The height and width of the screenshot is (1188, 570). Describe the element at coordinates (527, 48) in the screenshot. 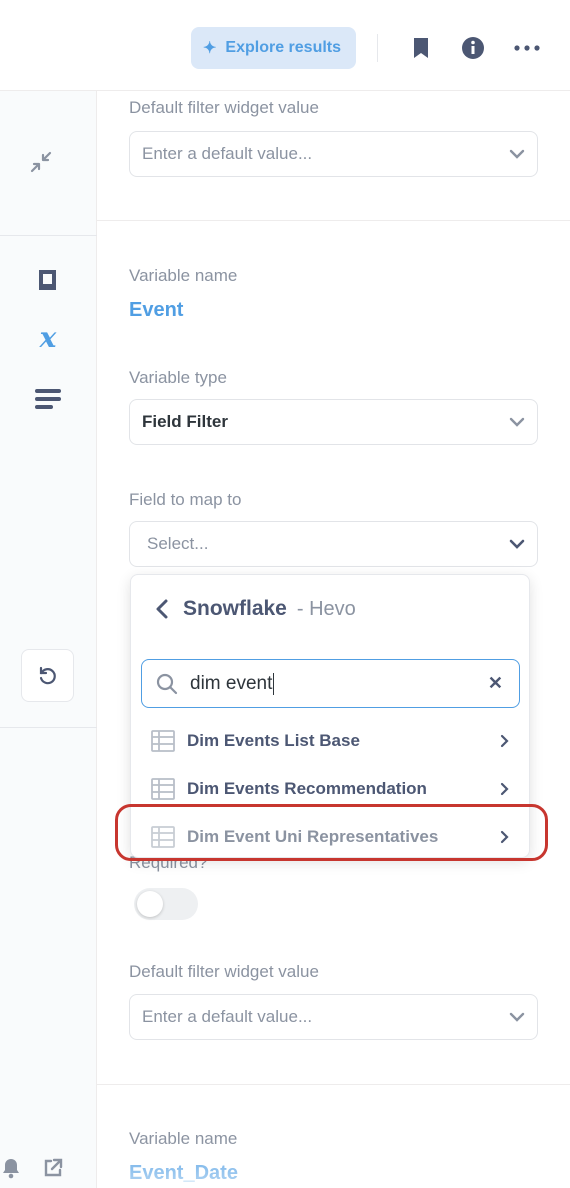

I see `more-icon` at that location.